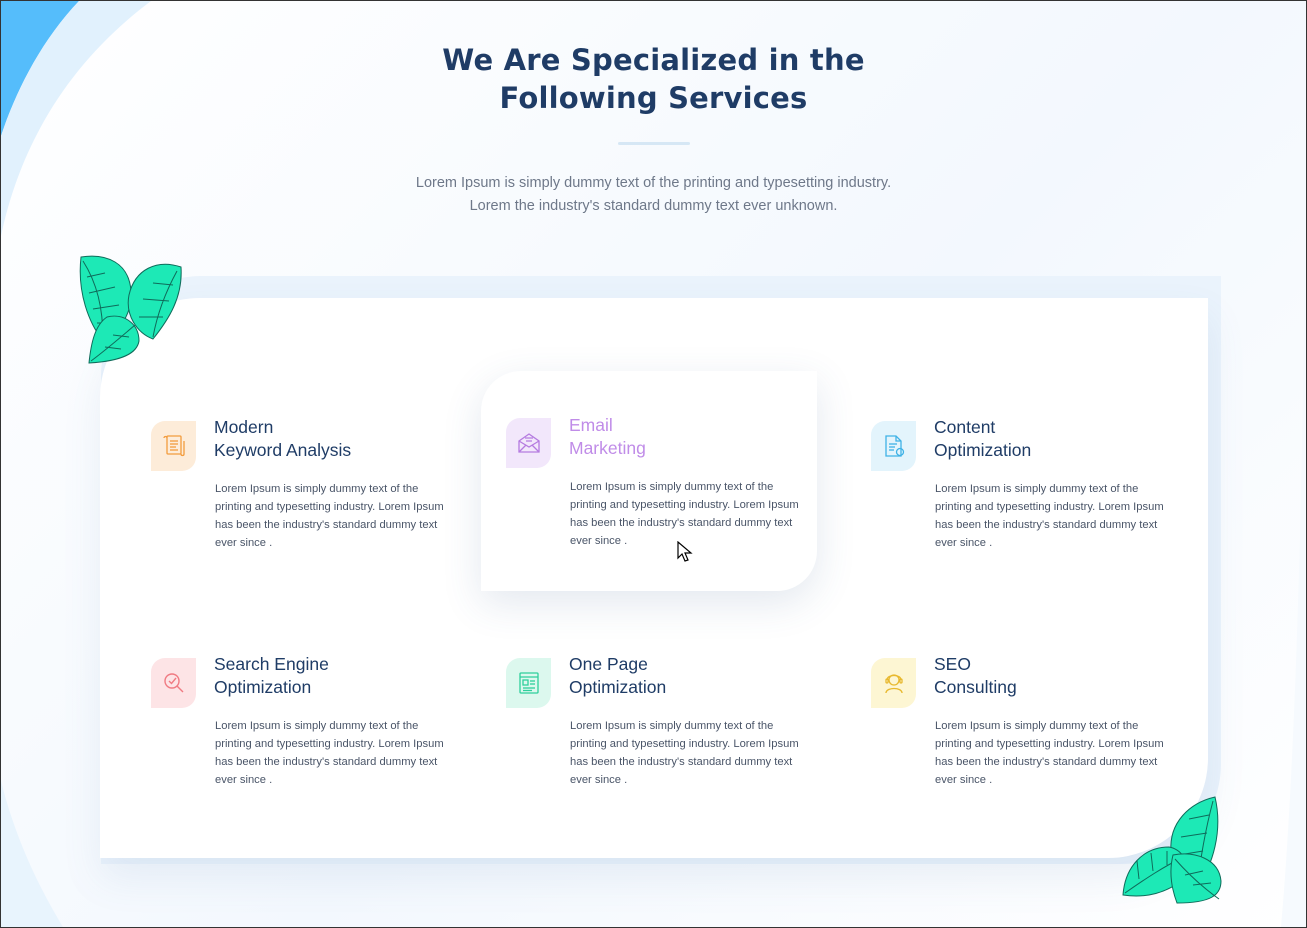  Describe the element at coordinates (607, 448) in the screenshot. I see `service-title-line-2: Marketing` at that location.